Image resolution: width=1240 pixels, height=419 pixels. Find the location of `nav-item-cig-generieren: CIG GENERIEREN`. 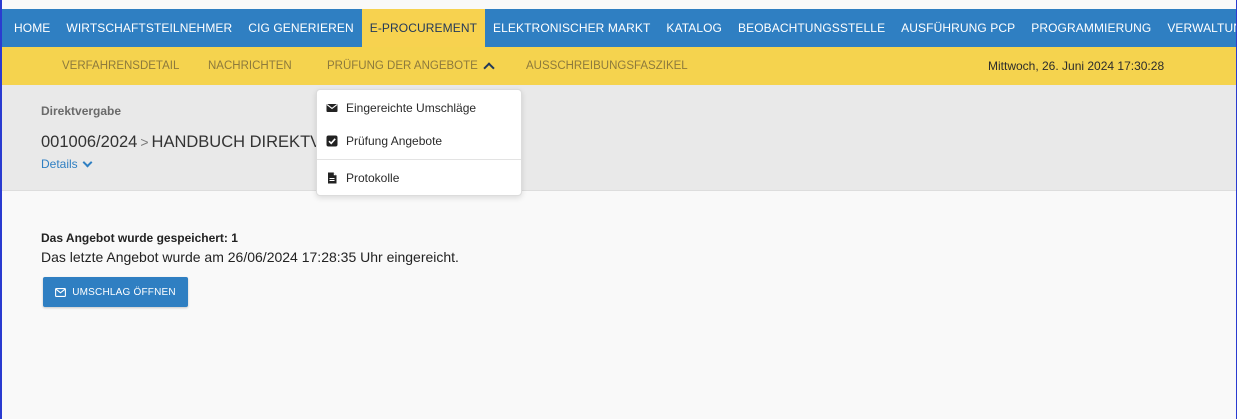

nav-item-cig-generieren: CIG GENERIEREN is located at coordinates (300, 28).